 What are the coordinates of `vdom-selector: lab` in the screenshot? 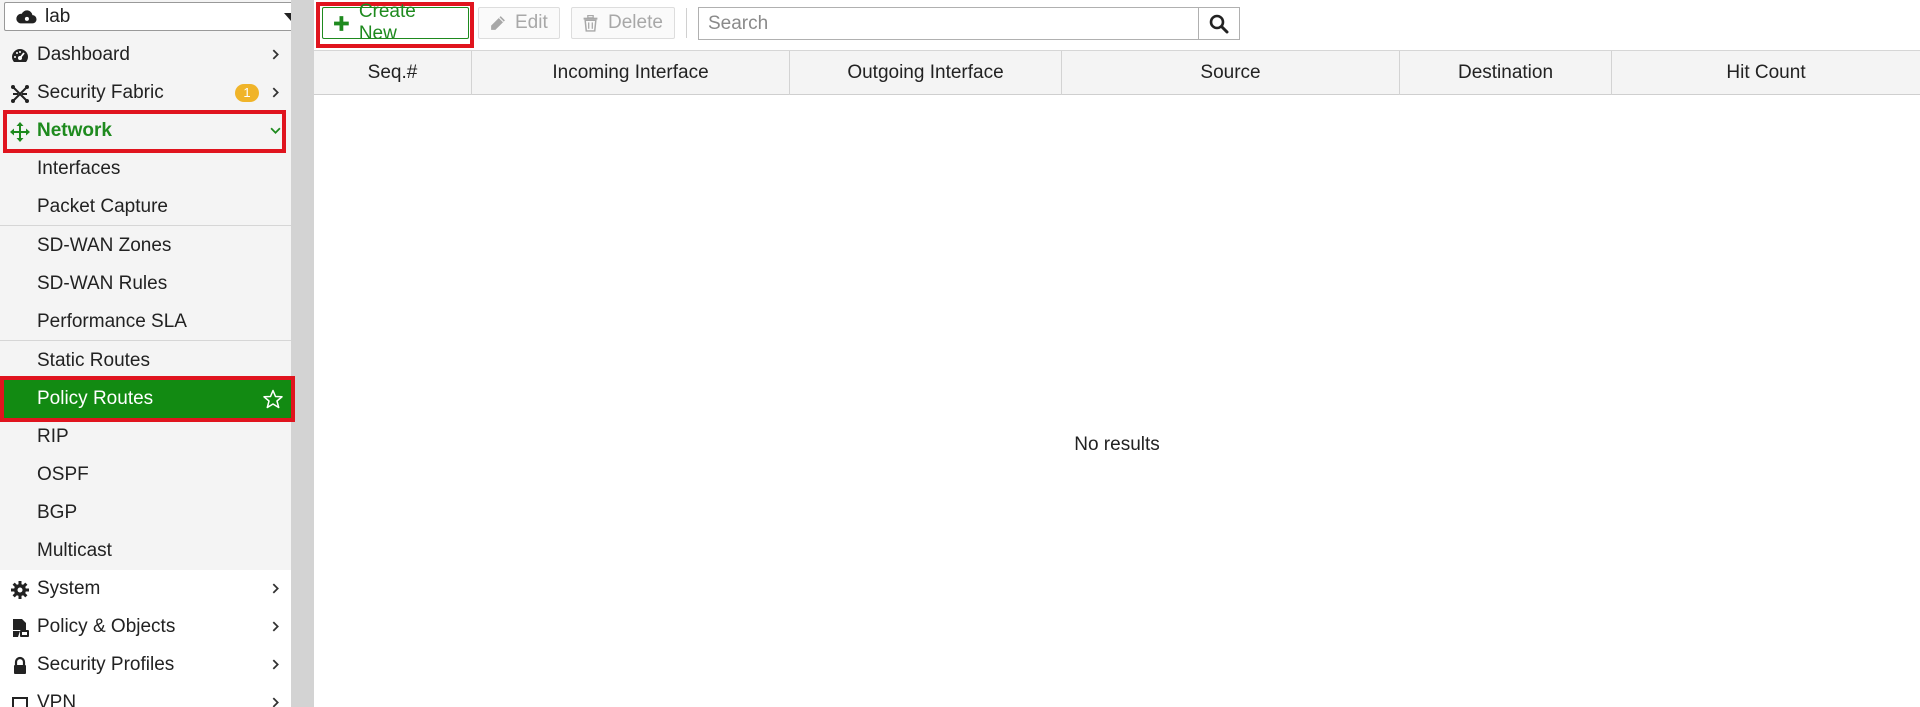 It's located at (155, 16).